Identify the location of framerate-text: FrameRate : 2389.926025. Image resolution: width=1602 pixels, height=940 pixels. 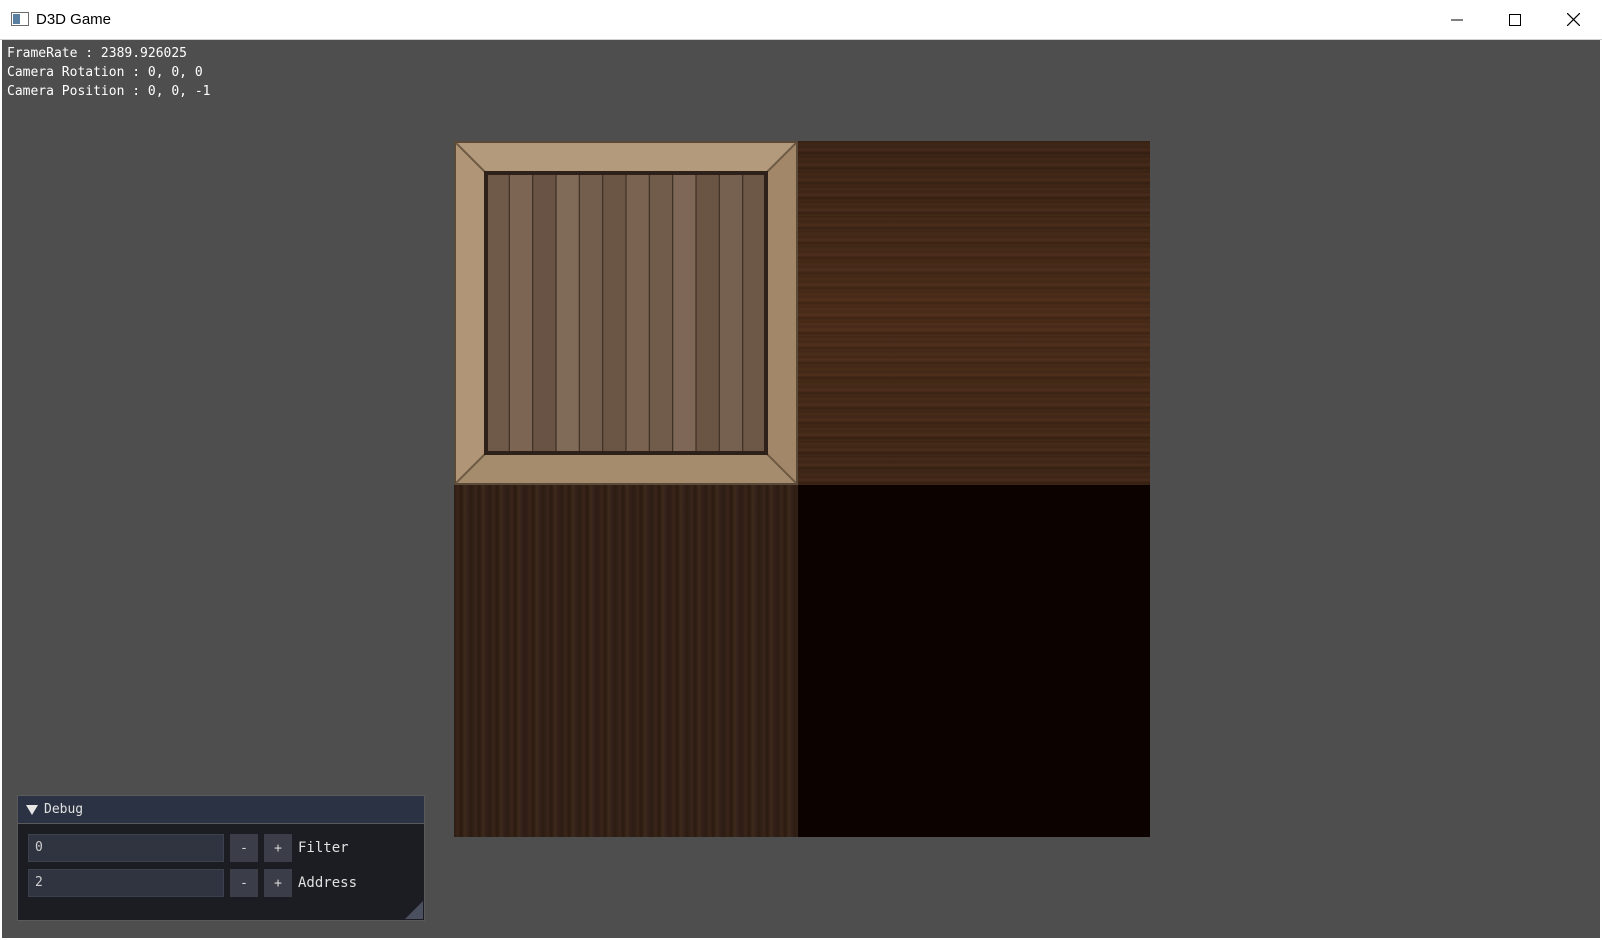
(97, 53).